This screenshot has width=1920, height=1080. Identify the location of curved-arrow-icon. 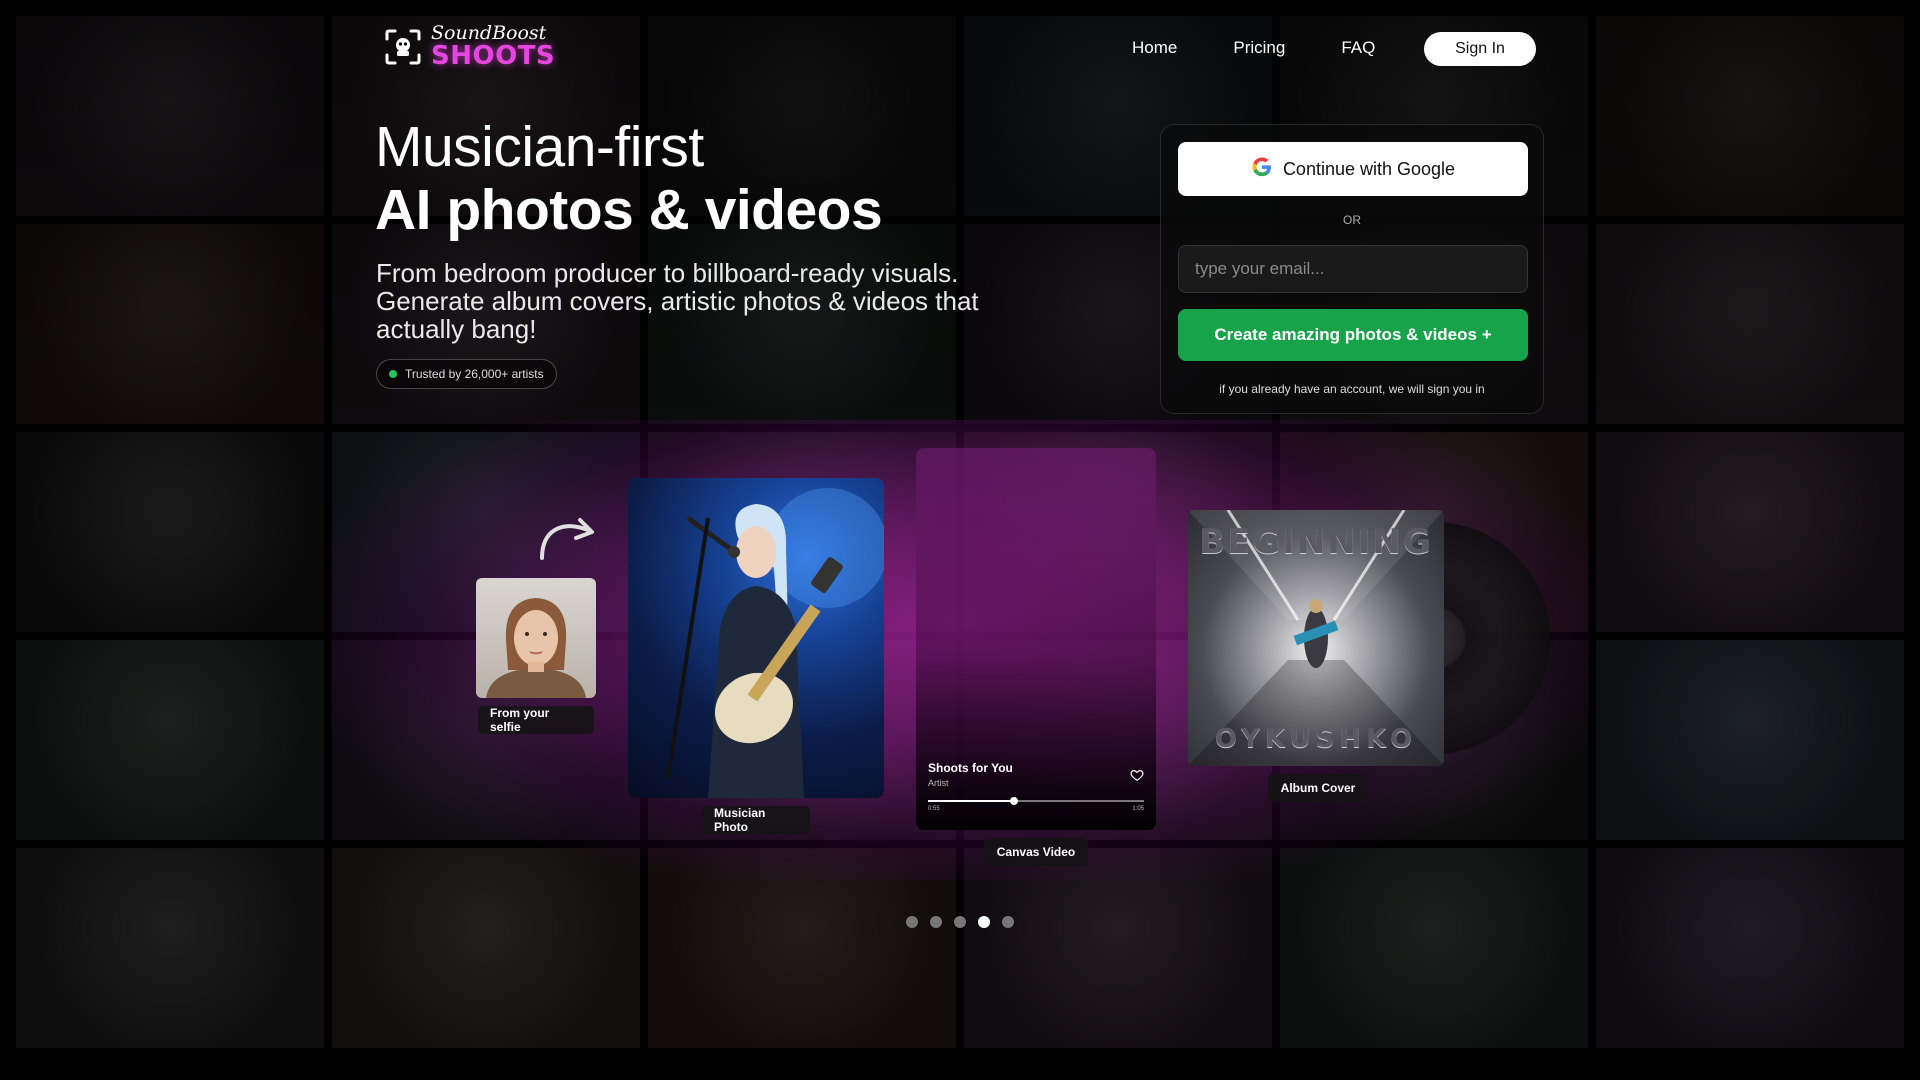
(568, 535).